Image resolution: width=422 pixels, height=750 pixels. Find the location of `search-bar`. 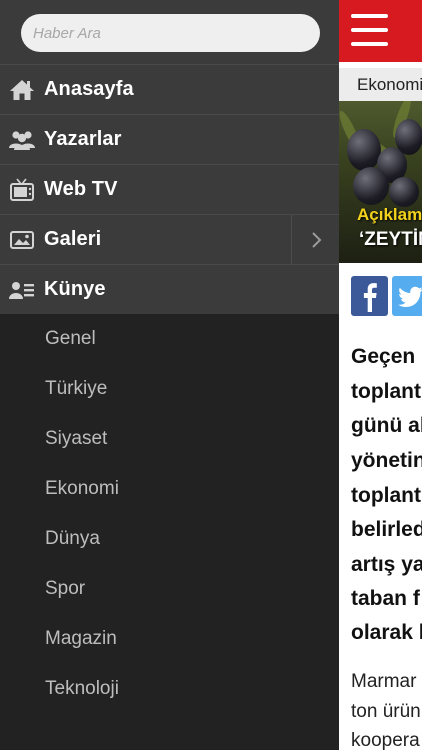

search-bar is located at coordinates (169, 32).